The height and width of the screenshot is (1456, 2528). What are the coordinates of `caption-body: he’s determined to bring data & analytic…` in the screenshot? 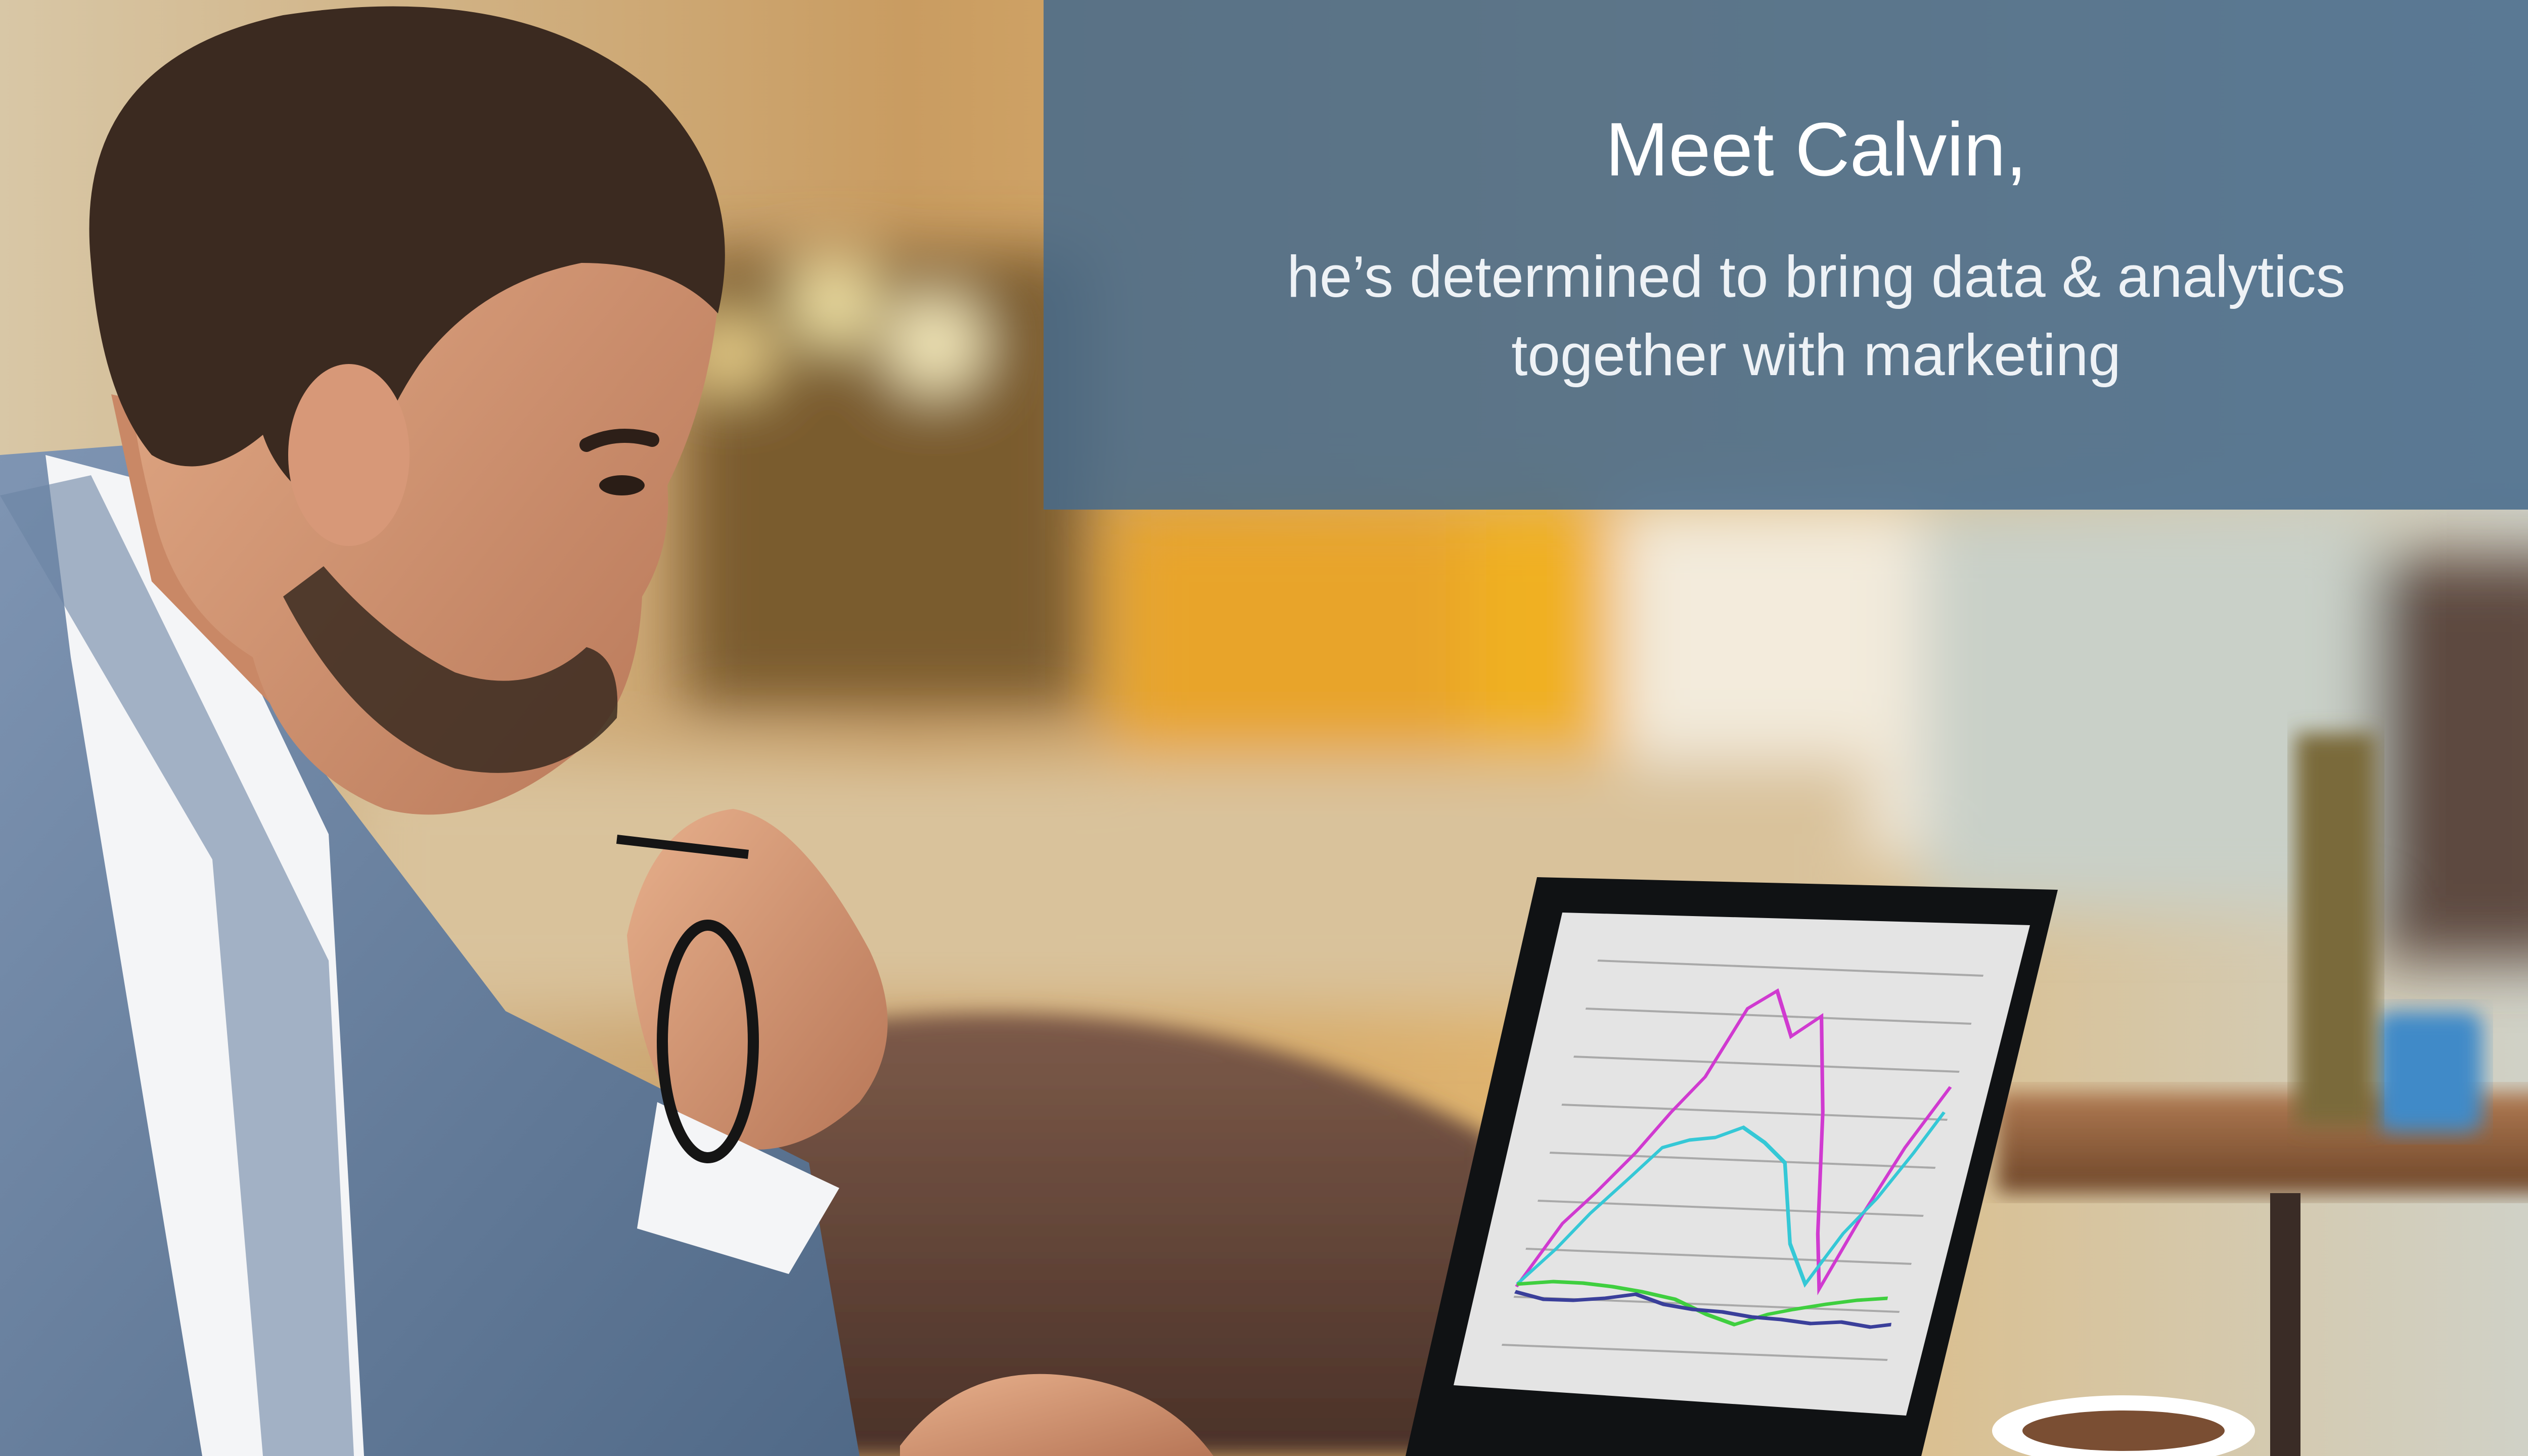 It's located at (1786, 316).